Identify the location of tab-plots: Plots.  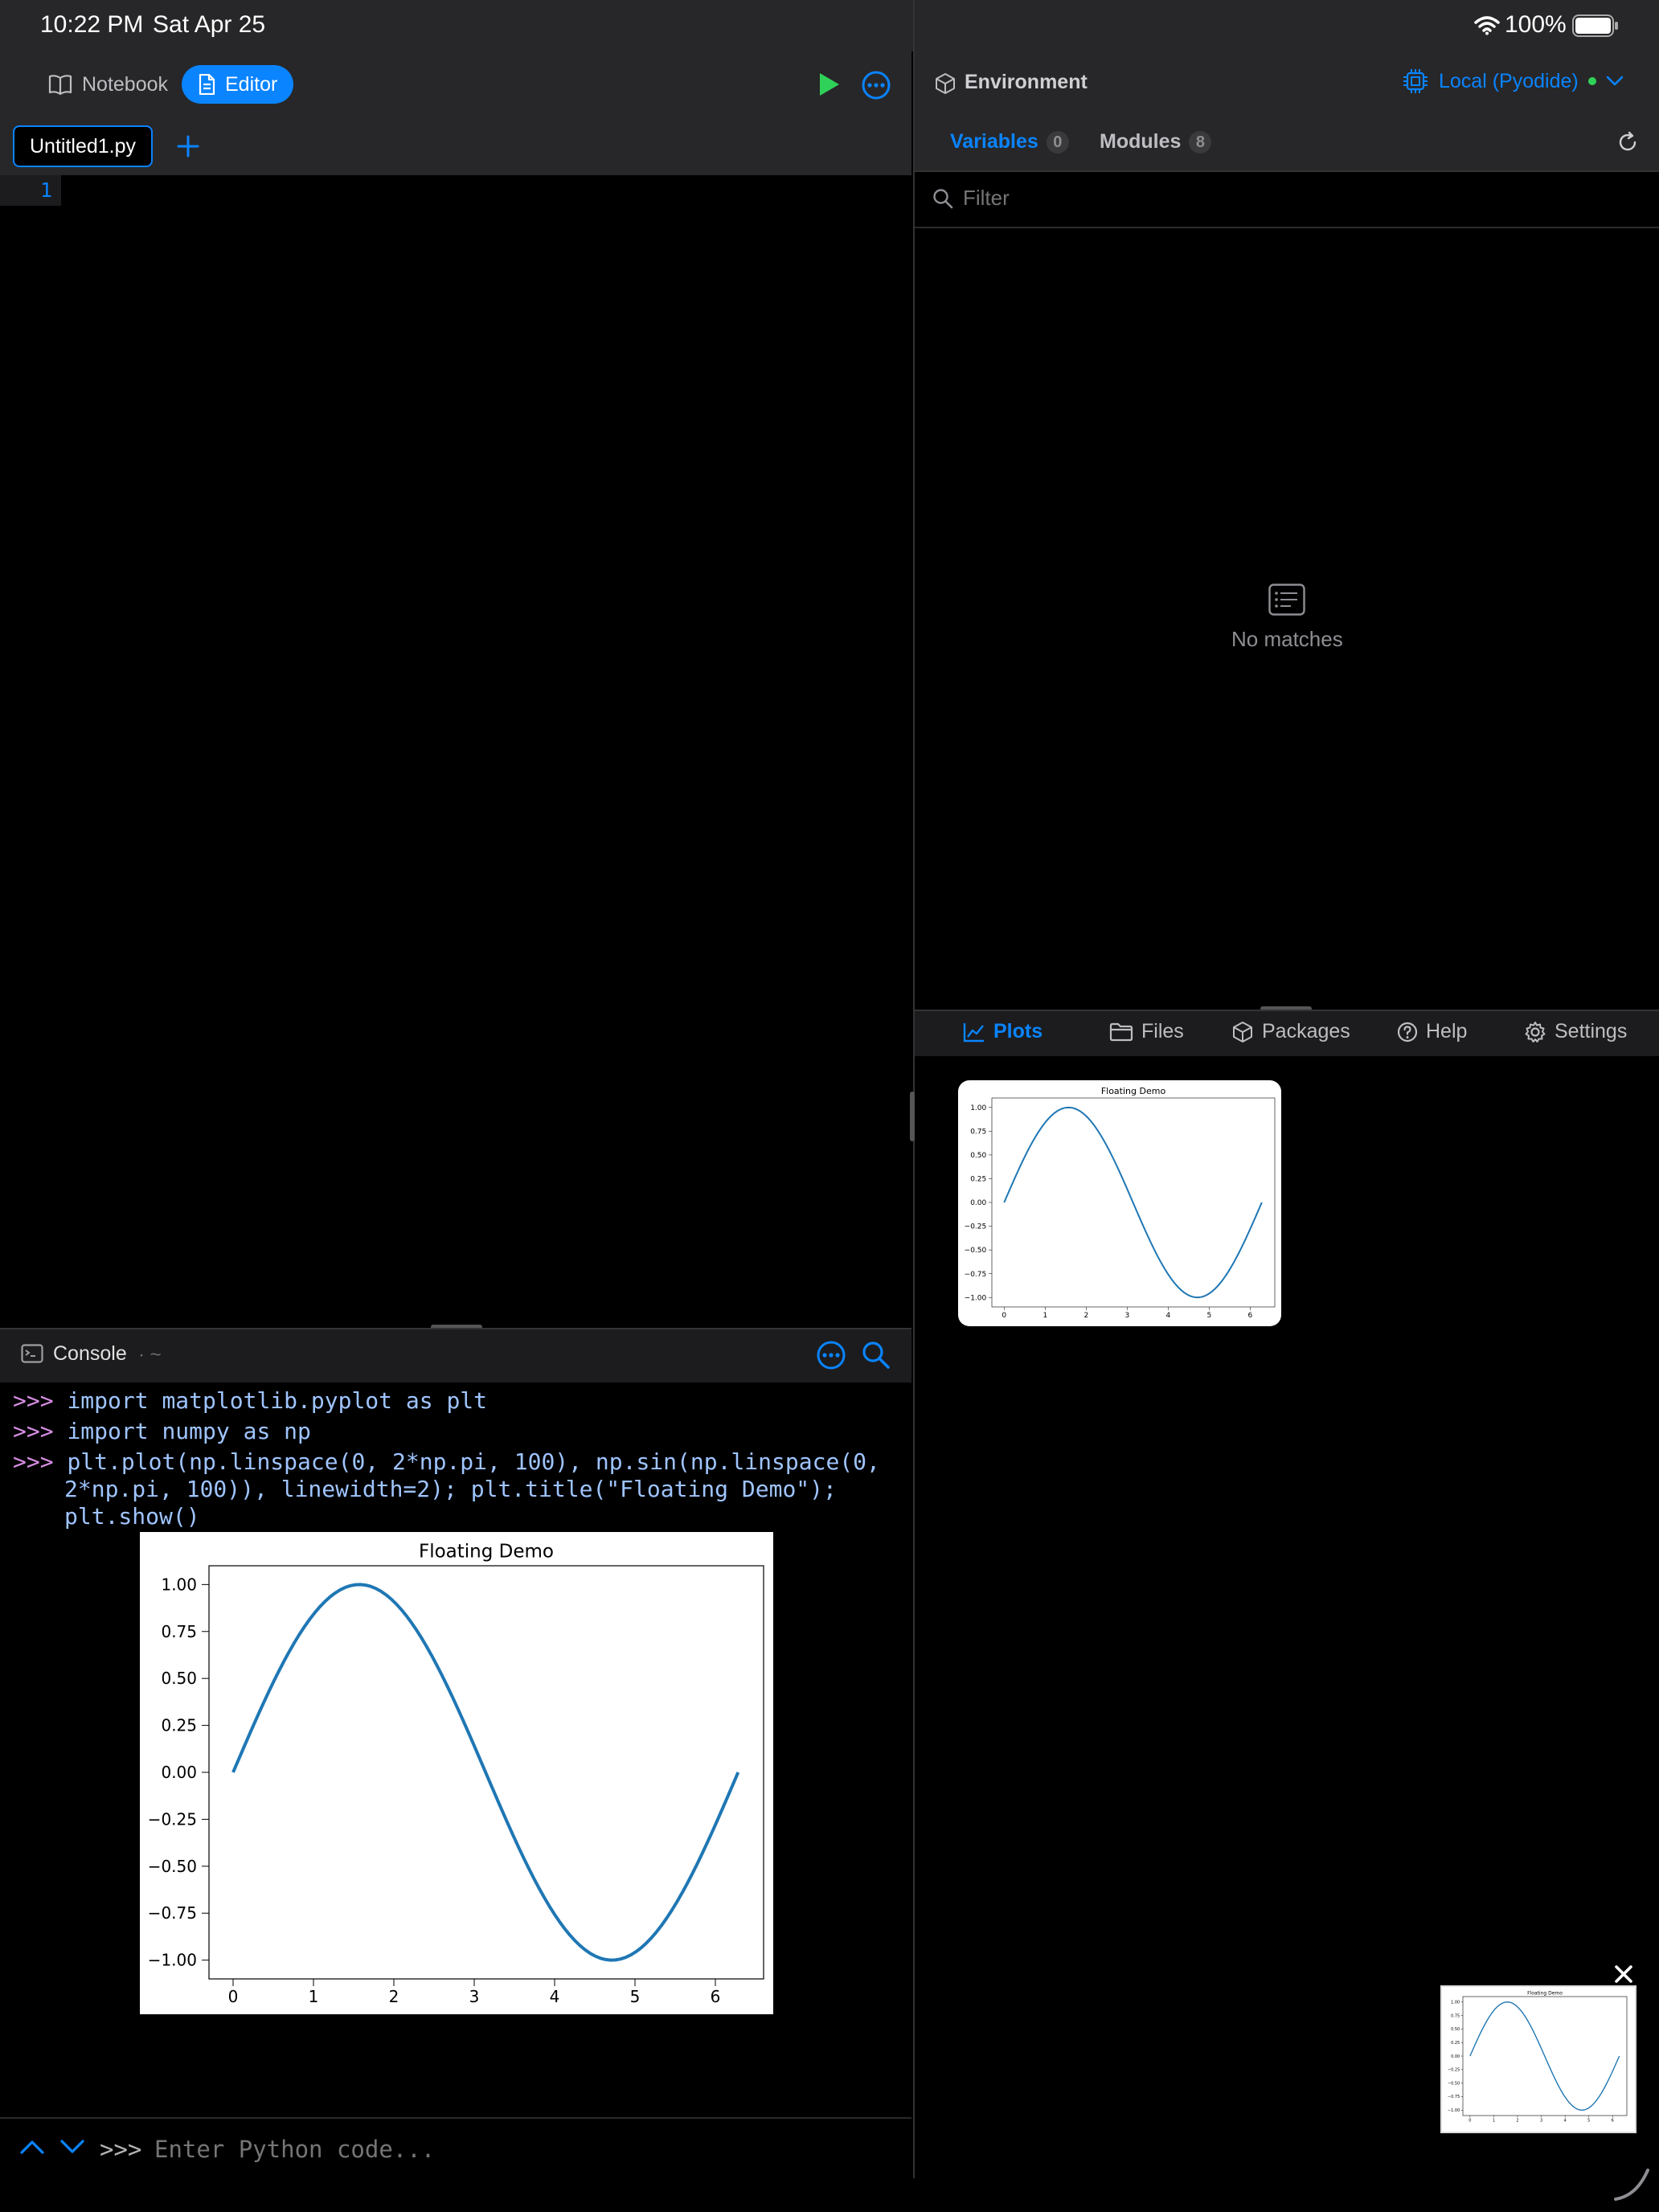
(1003, 1031).